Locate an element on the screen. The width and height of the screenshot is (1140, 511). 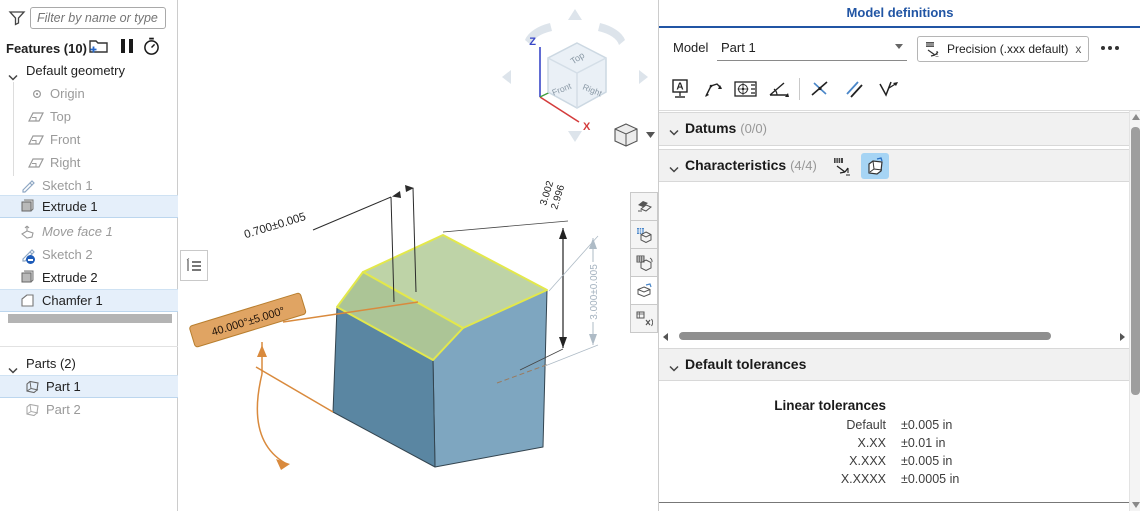
new-folder-icon is located at coordinates (98, 47).